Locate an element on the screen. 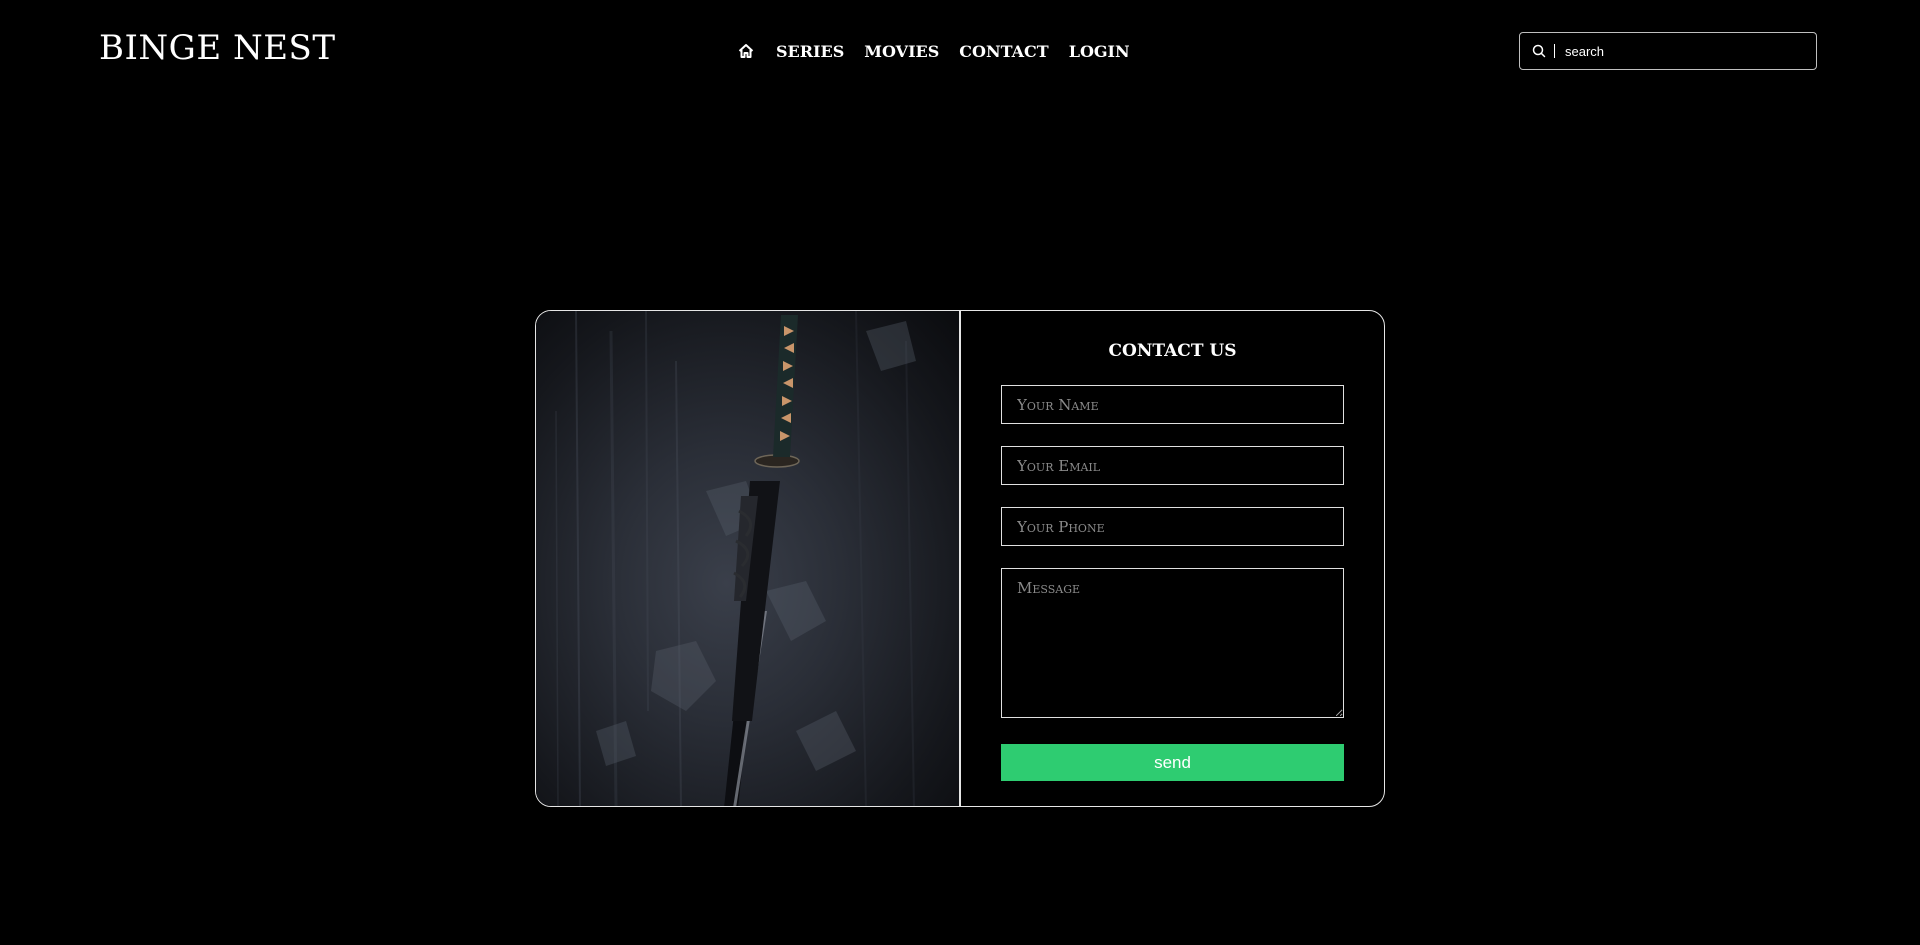  main-nav: SERIES MOVIES CONTACT LOGIN is located at coordinates (933, 51).